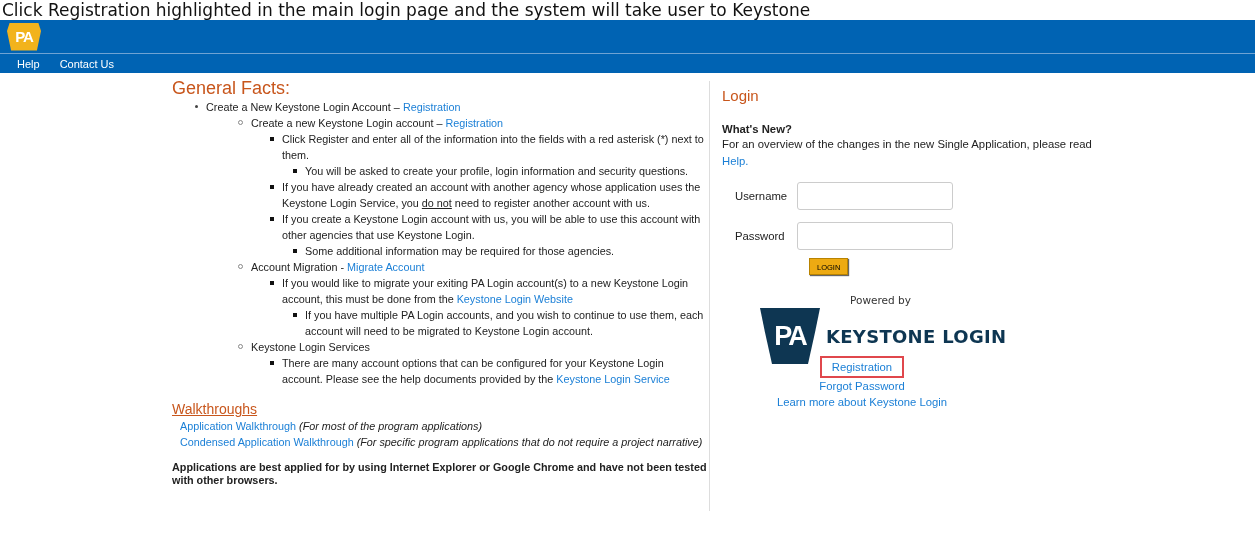  Describe the element at coordinates (757, 129) in the screenshot. I see `whats-new-heading: What's New?` at that location.